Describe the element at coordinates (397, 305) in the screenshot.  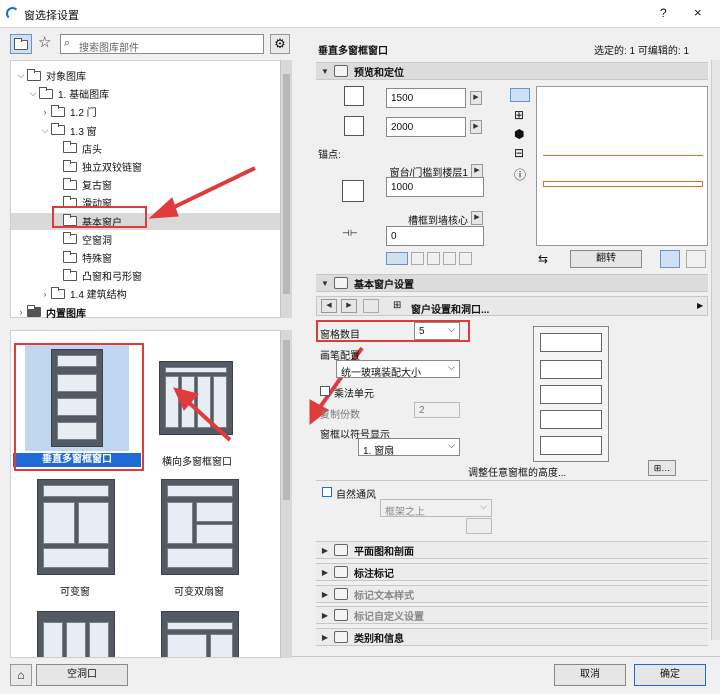
I see `page-grid-icon: ⊞` at that location.